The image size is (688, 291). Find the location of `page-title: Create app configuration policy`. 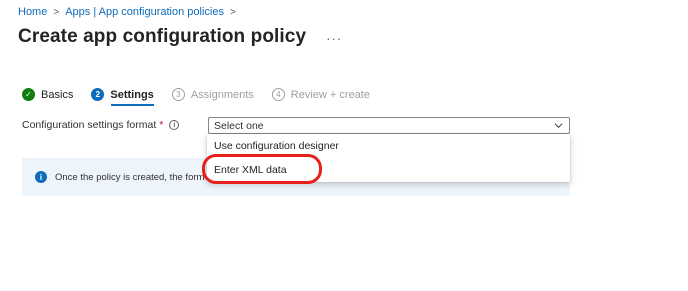

page-title: Create app configuration policy is located at coordinates (162, 36).